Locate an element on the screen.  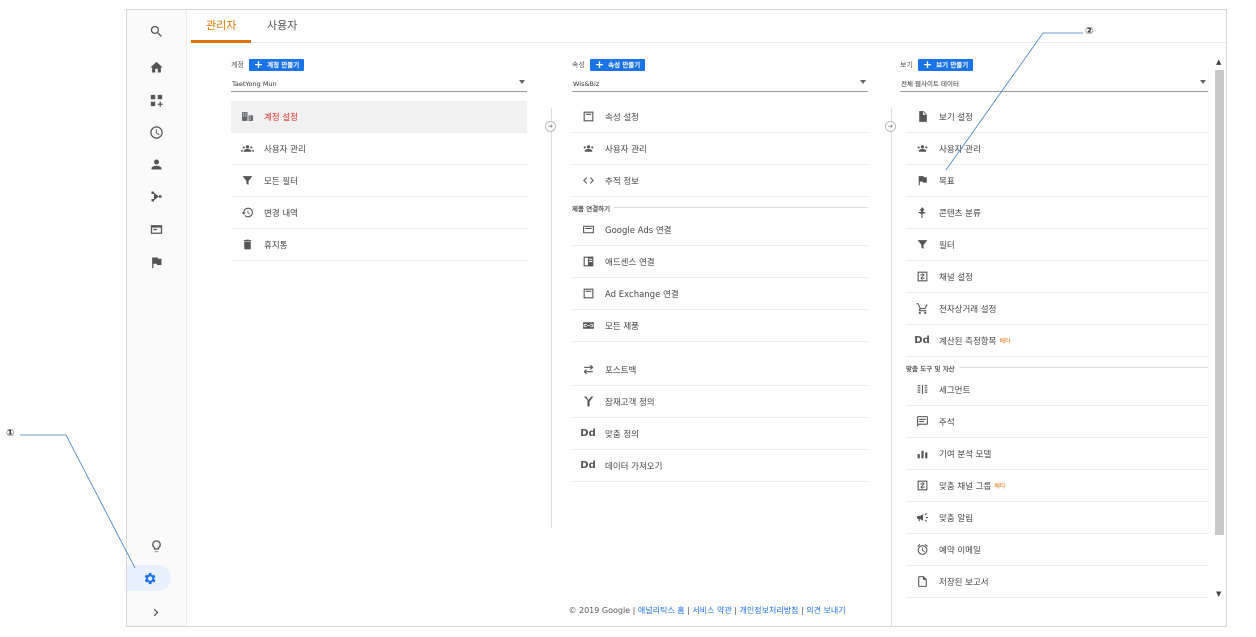
filter-icon is located at coordinates (922, 245).